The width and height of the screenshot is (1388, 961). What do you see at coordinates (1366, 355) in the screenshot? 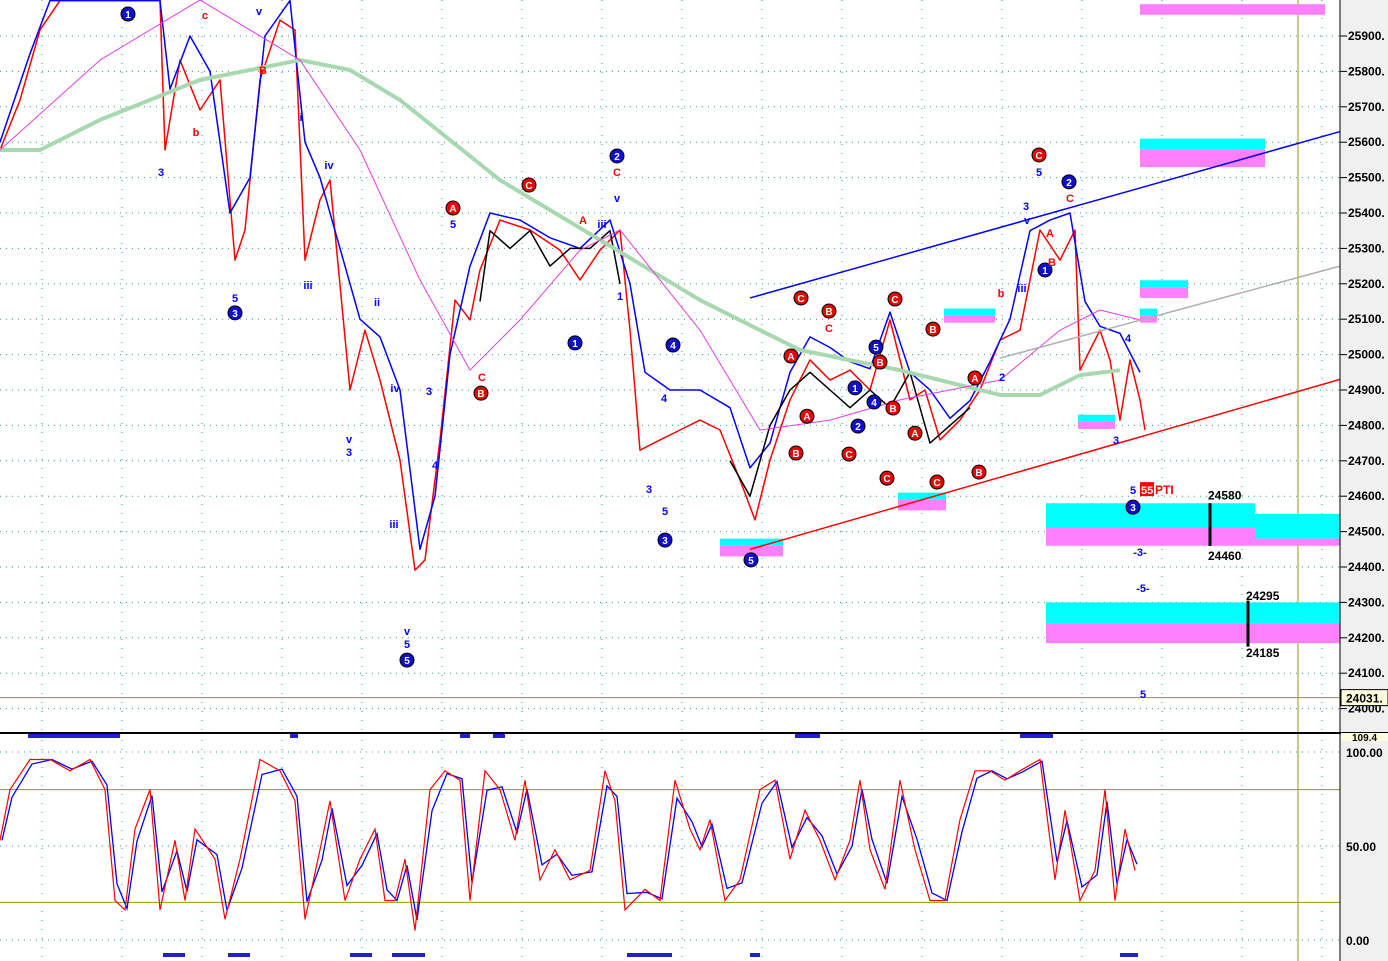
I see `y-tick-label: 25000.` at bounding box center [1366, 355].